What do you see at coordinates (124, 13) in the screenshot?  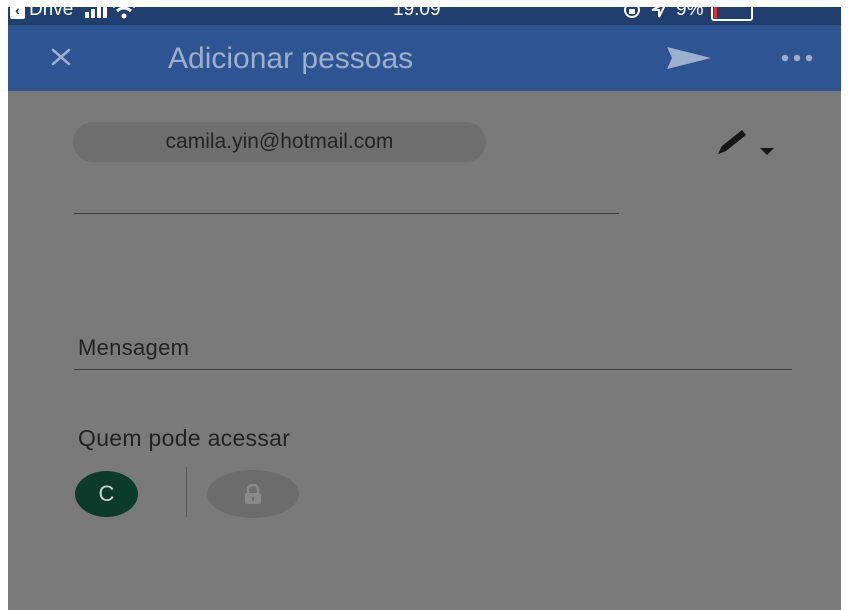 I see `wifi-icon` at bounding box center [124, 13].